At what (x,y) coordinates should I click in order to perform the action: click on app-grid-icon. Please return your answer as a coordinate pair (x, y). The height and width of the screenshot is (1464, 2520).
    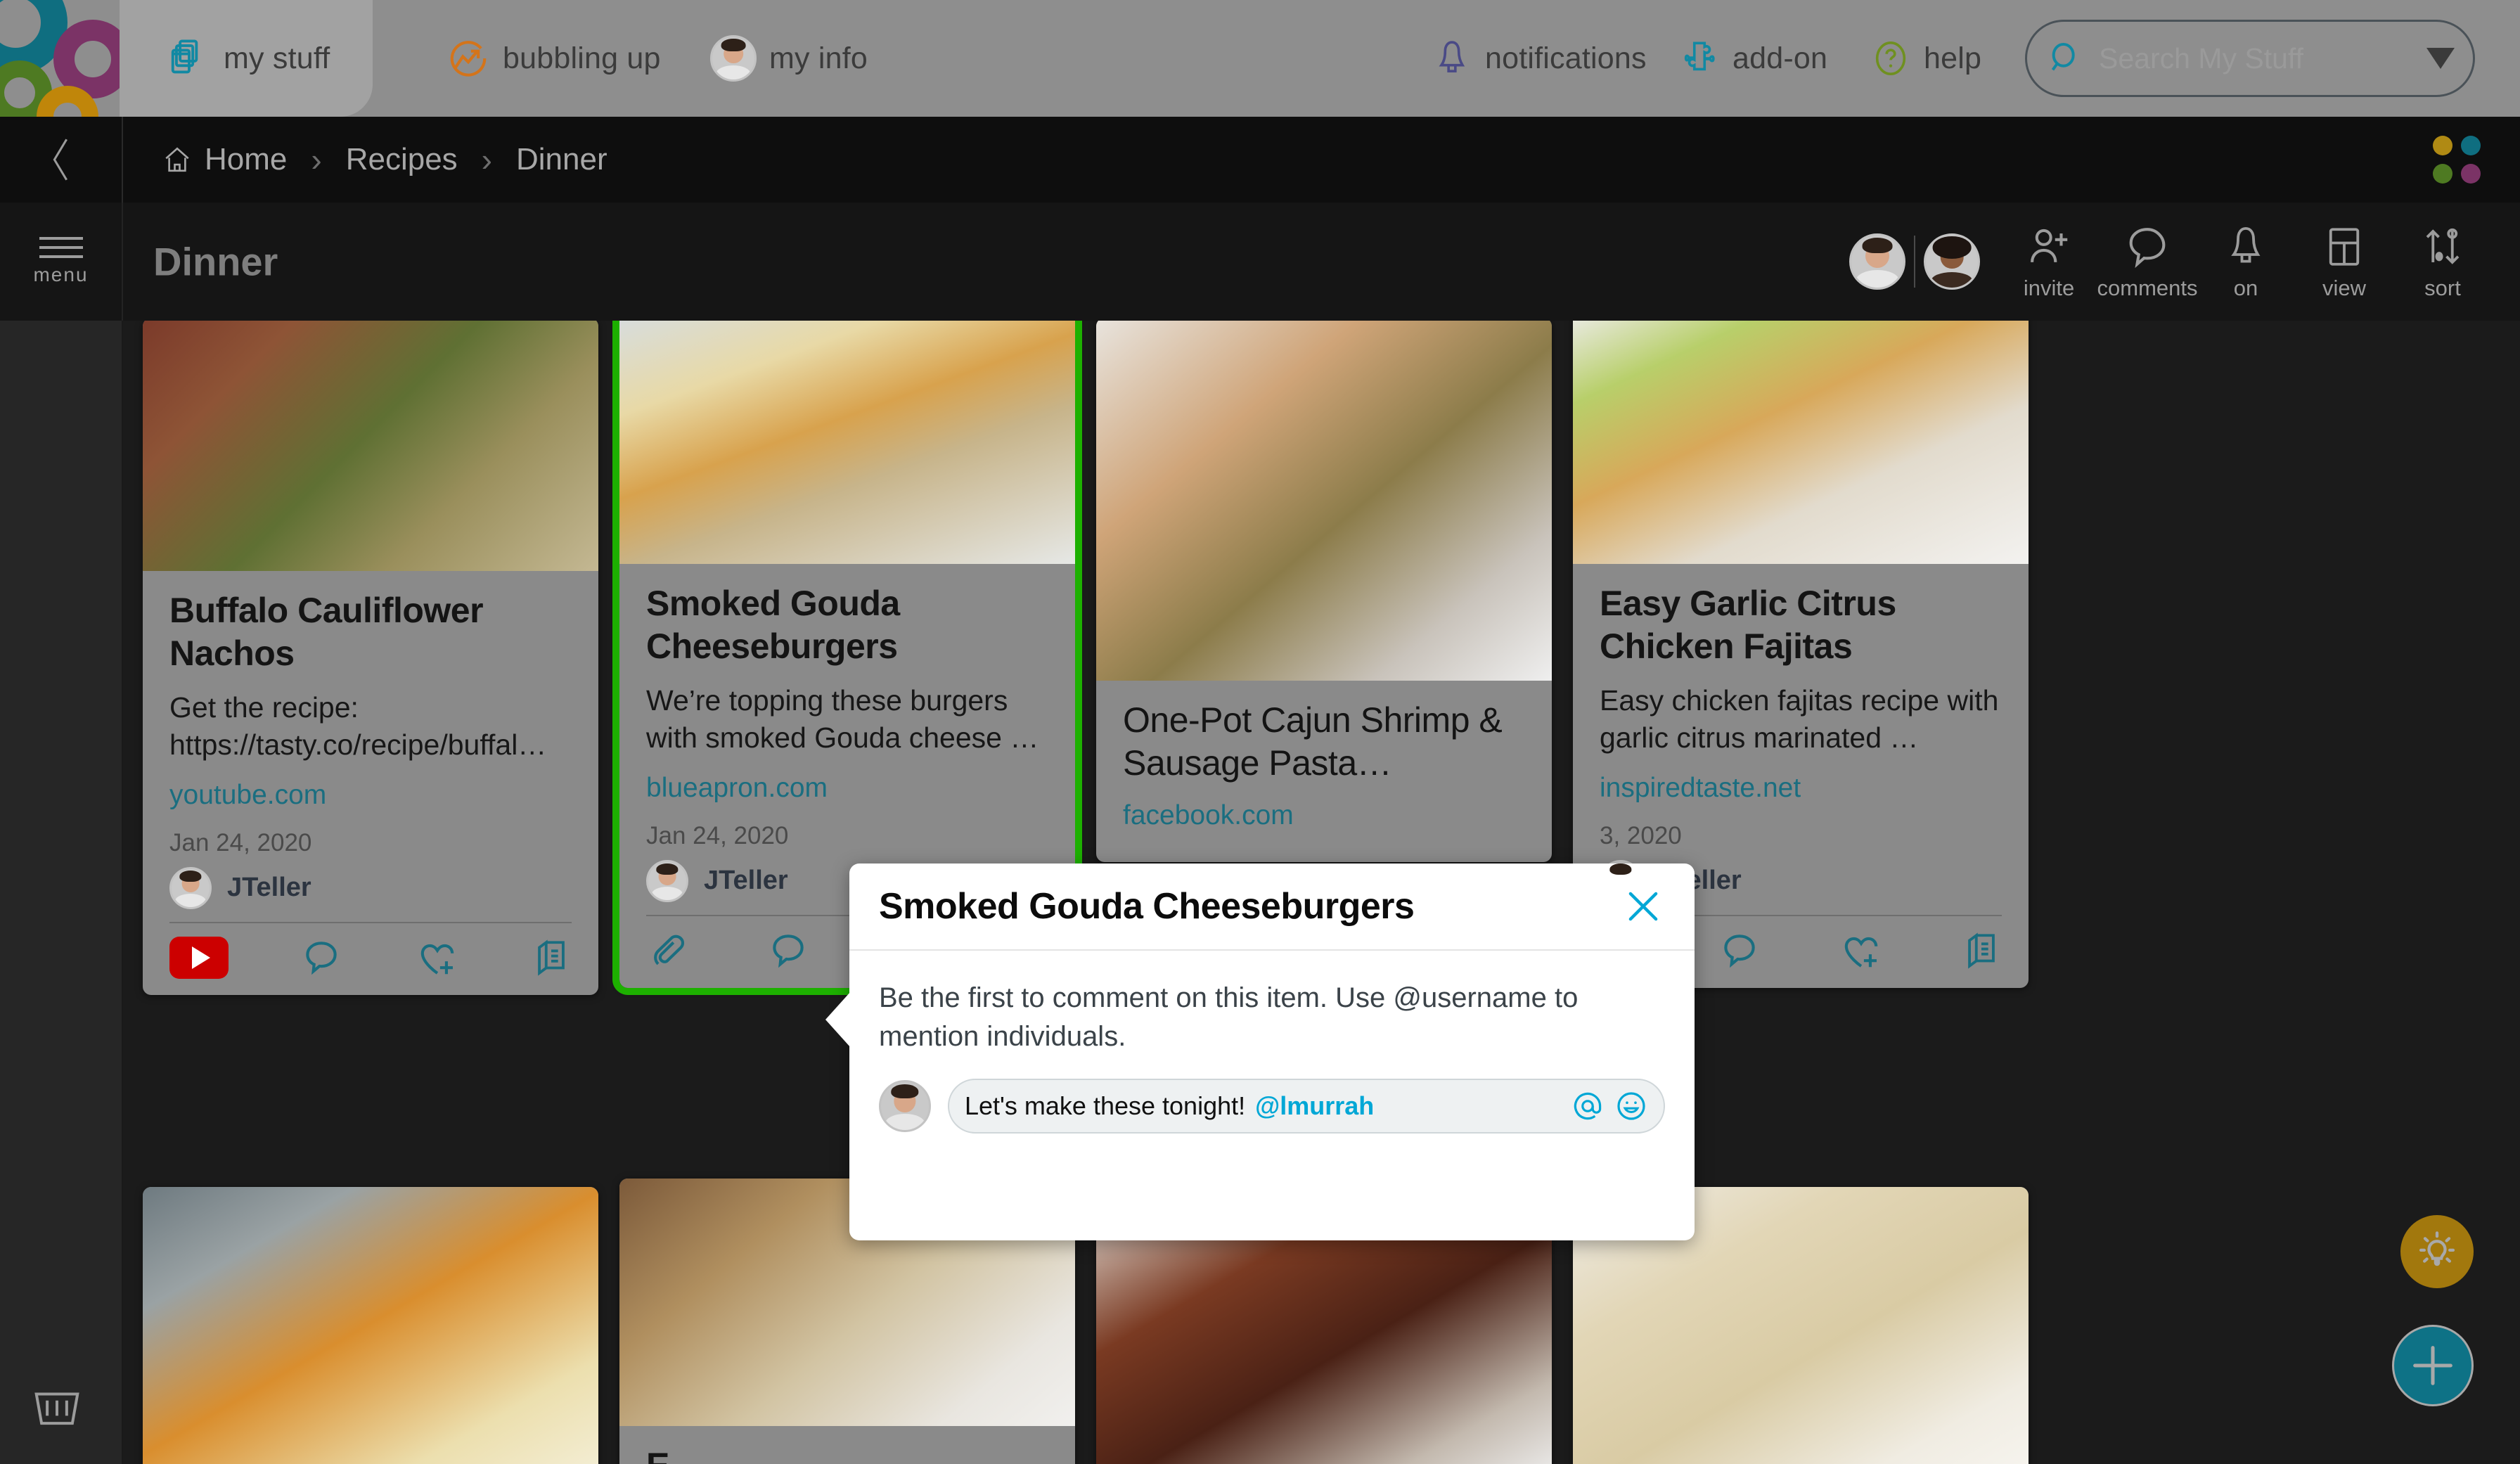
    Looking at the image, I should click on (2457, 160).